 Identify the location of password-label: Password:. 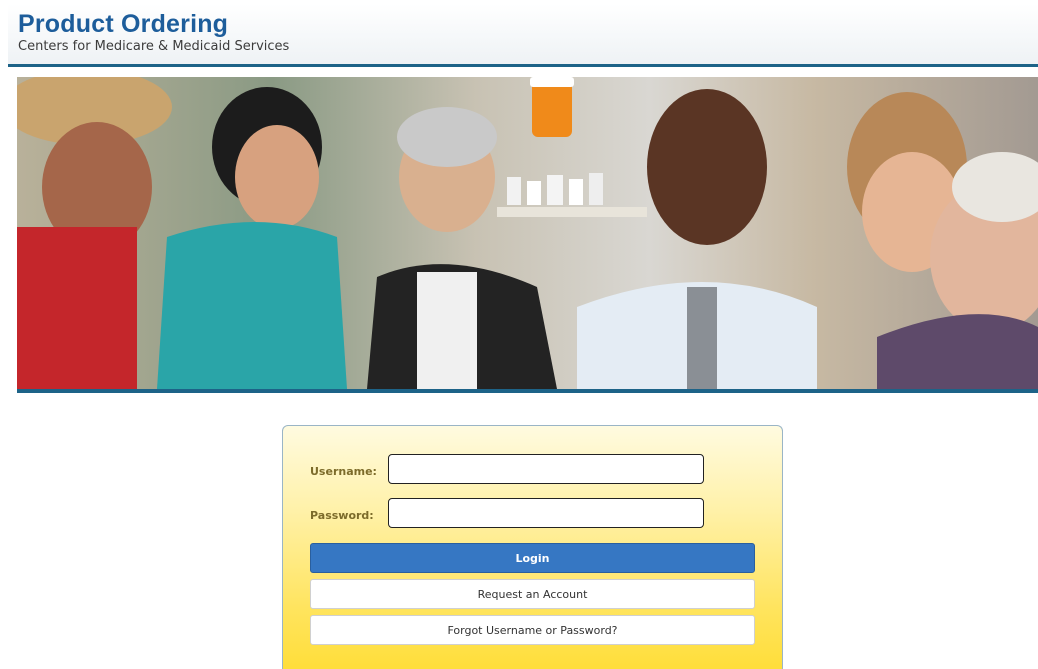
(342, 515).